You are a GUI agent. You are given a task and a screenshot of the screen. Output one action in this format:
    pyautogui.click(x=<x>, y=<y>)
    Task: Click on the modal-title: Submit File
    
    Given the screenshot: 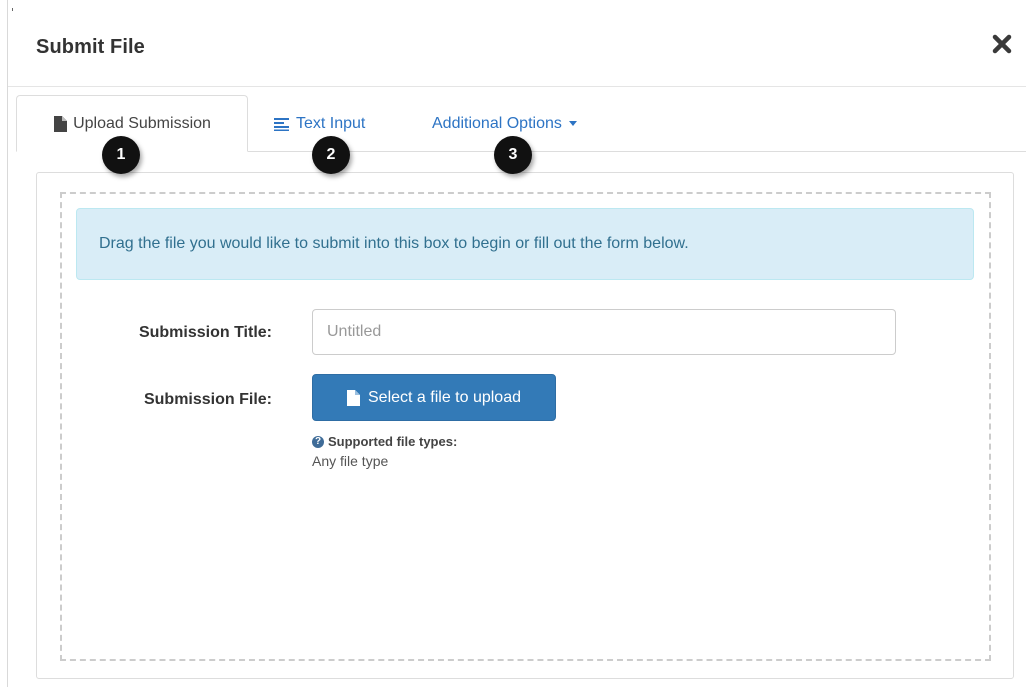 What is the action you would take?
    pyautogui.click(x=90, y=47)
    